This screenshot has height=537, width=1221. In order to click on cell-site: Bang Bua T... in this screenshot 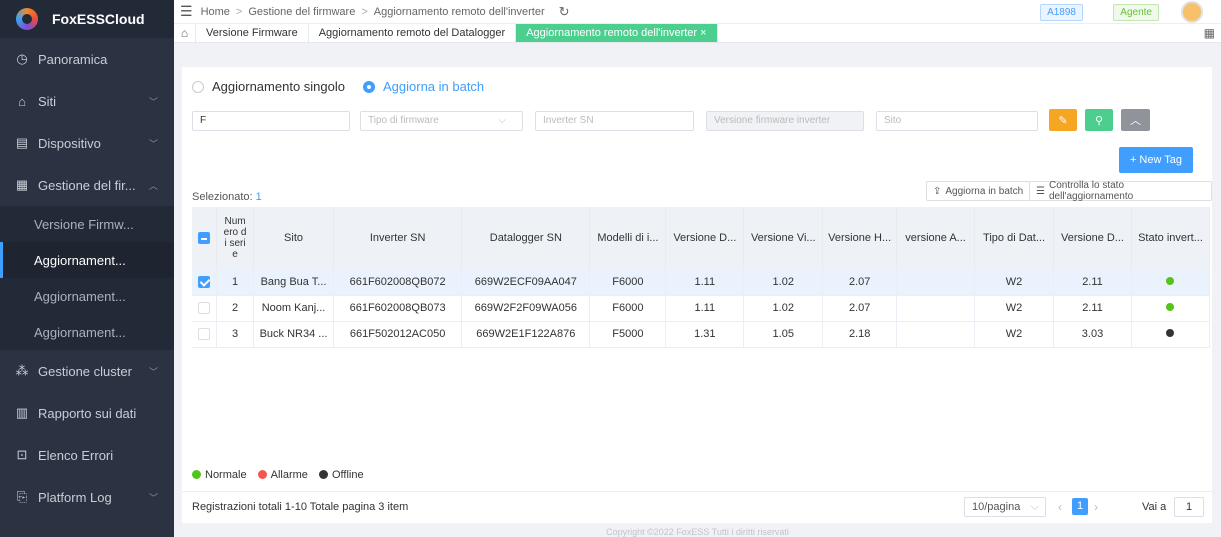, I will do `click(294, 282)`.